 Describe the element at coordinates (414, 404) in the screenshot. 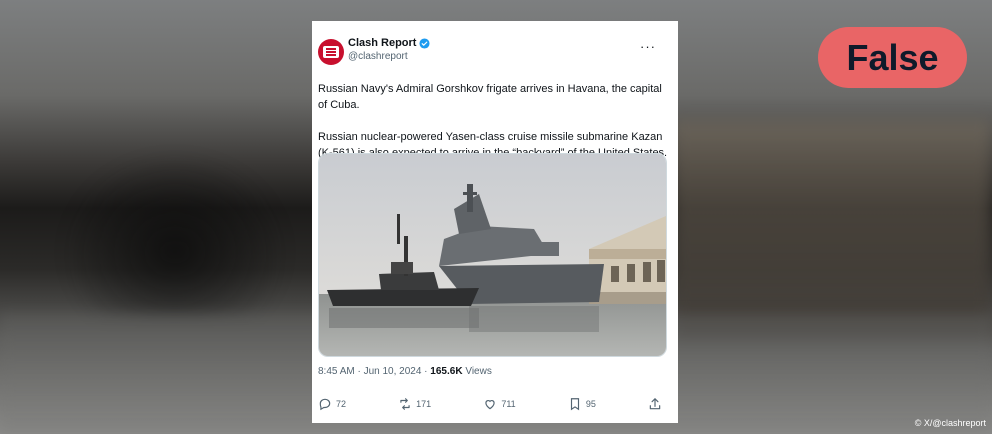

I see `repost-button: 171` at that location.